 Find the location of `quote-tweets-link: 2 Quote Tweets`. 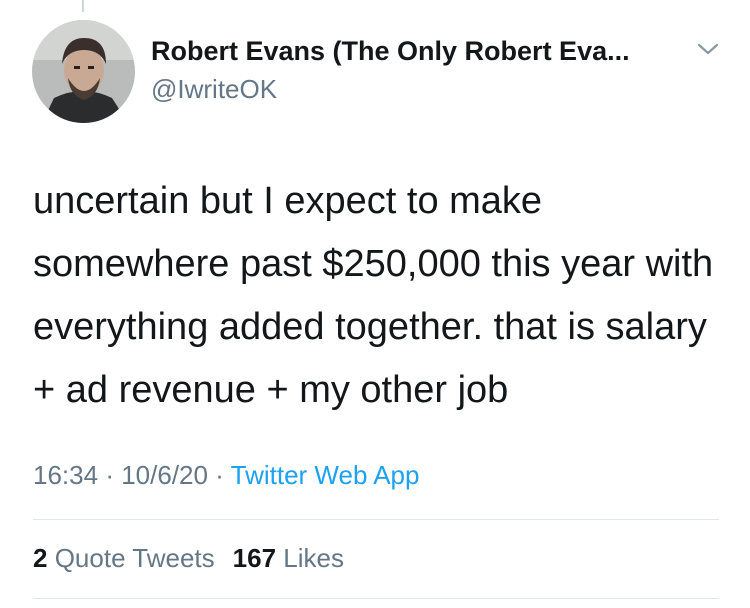

quote-tweets-link: 2 Quote Tweets is located at coordinates (124, 558).